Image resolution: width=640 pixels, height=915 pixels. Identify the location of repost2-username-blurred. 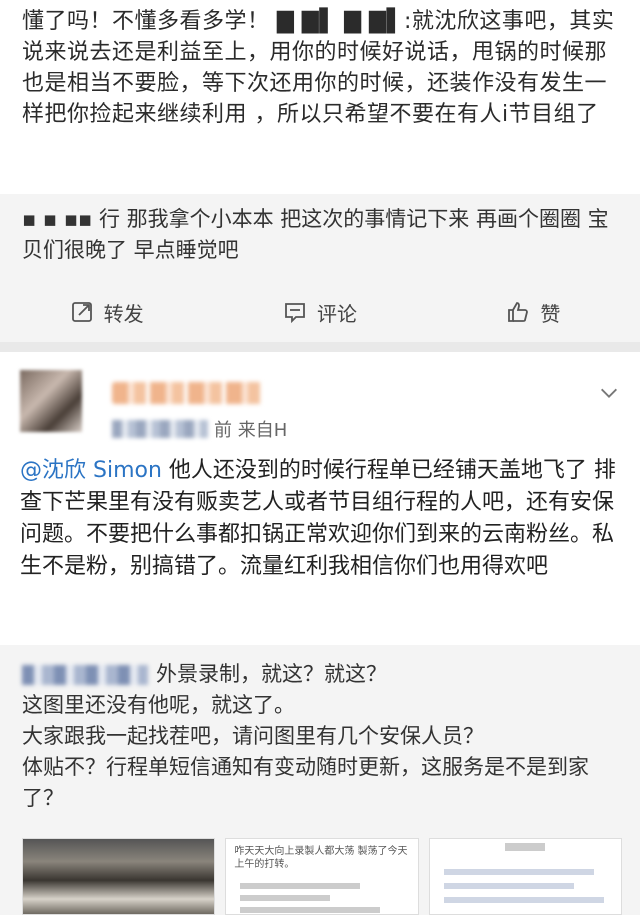
(85, 675).